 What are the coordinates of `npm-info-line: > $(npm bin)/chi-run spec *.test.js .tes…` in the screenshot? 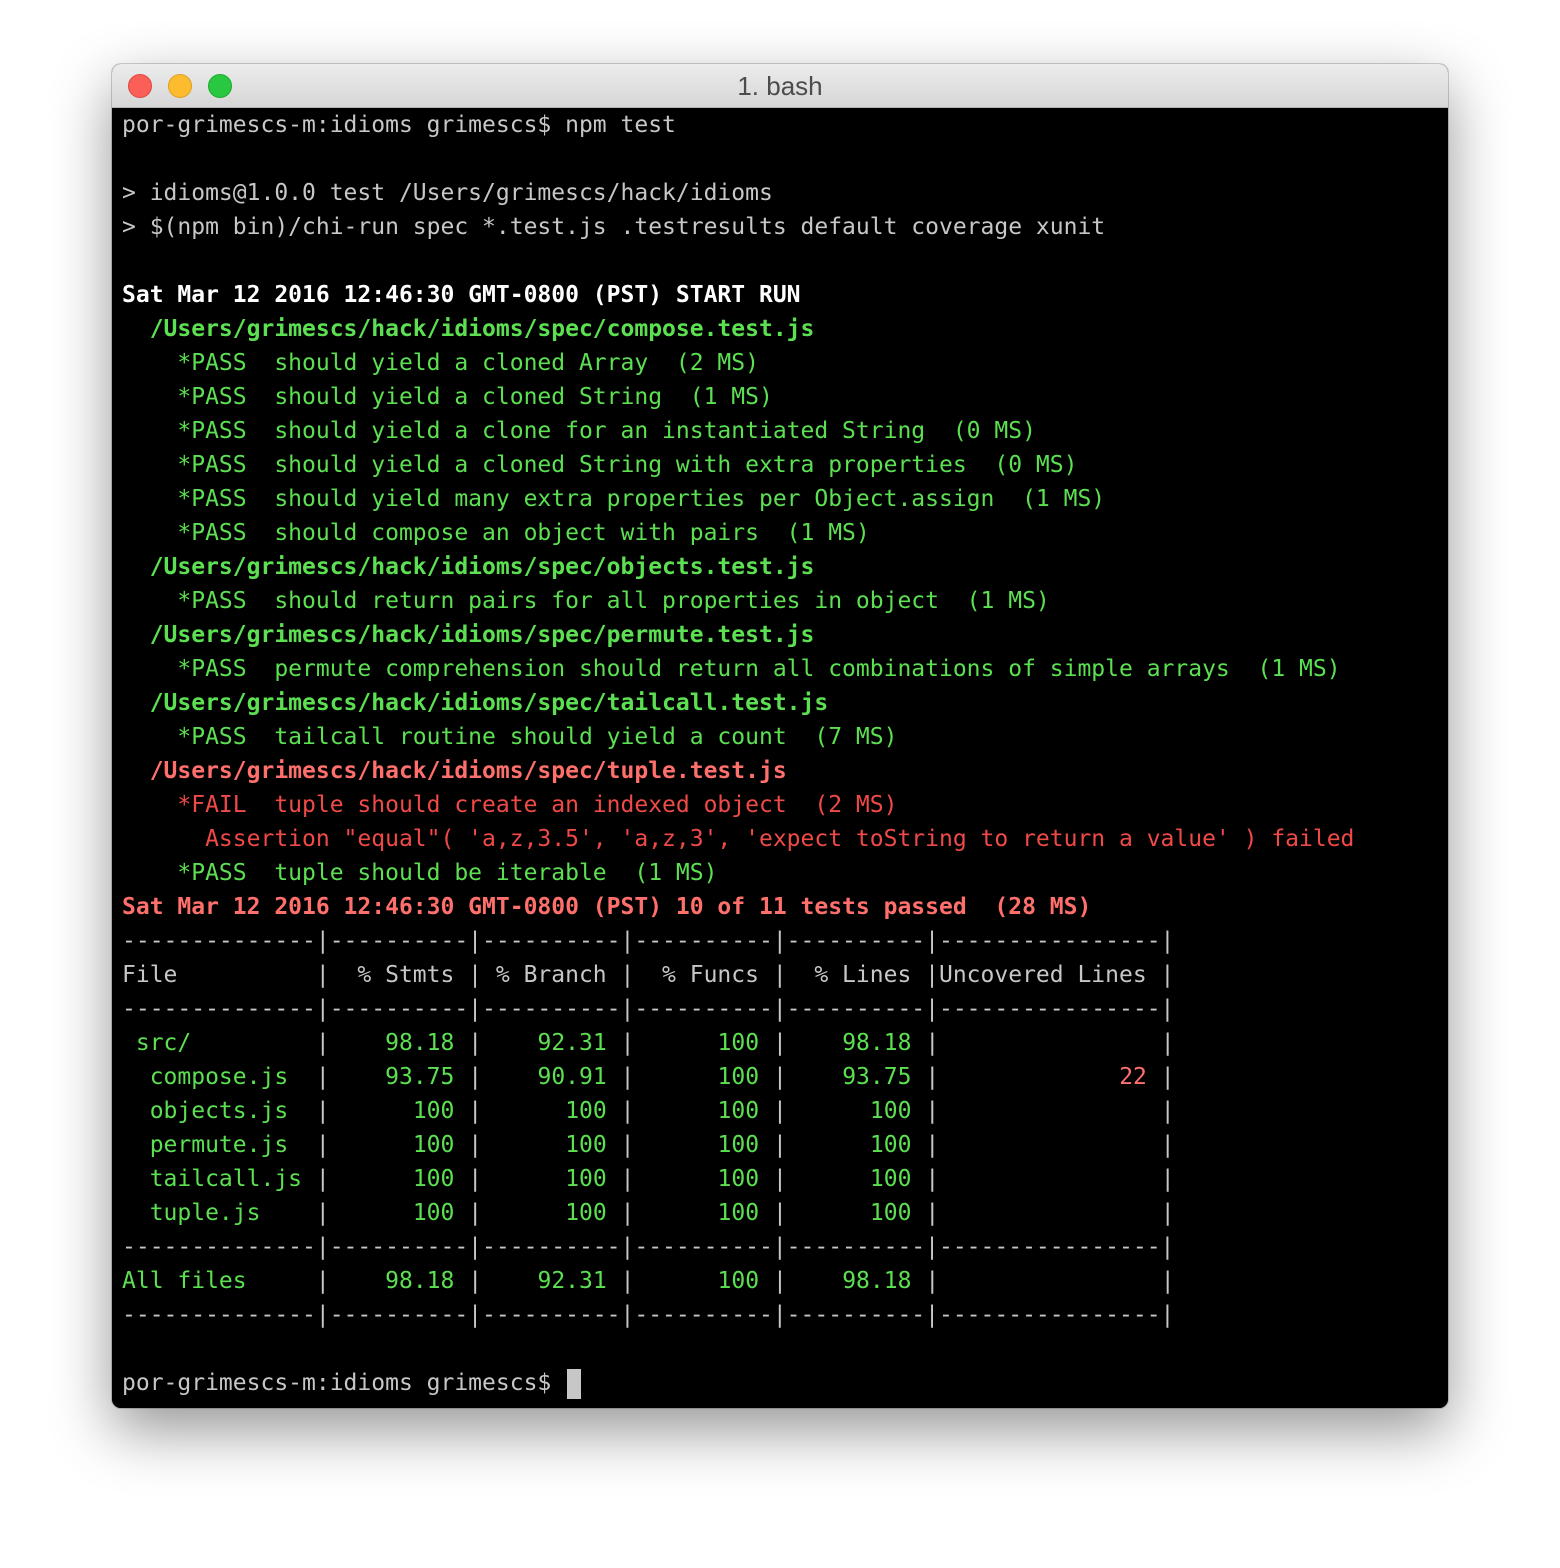 It's located at (614, 227).